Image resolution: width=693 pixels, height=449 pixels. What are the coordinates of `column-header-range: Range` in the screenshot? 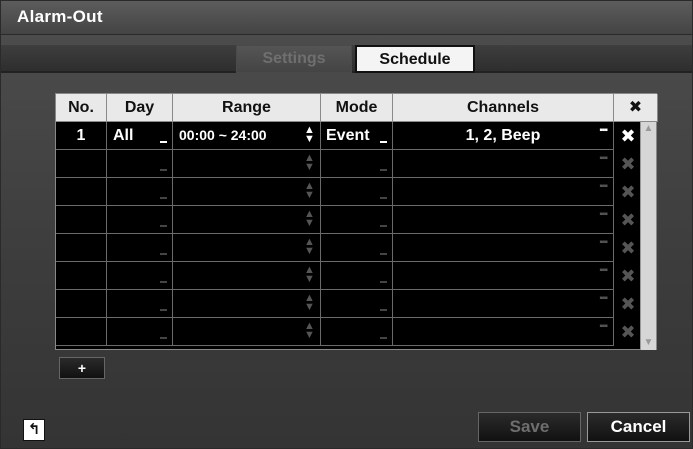 It's located at (247, 108).